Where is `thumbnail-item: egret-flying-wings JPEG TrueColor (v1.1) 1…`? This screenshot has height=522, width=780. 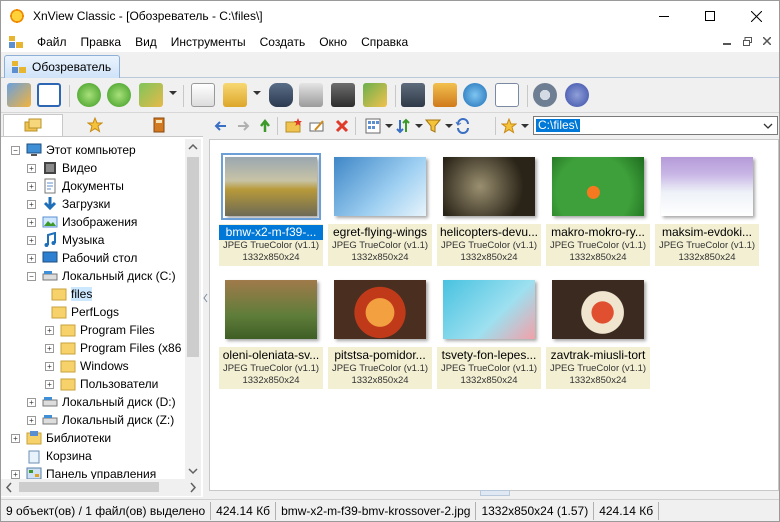 thumbnail-item: egret-flying-wings JPEG TrueColor (v1.1) 1… is located at coordinates (380, 207).